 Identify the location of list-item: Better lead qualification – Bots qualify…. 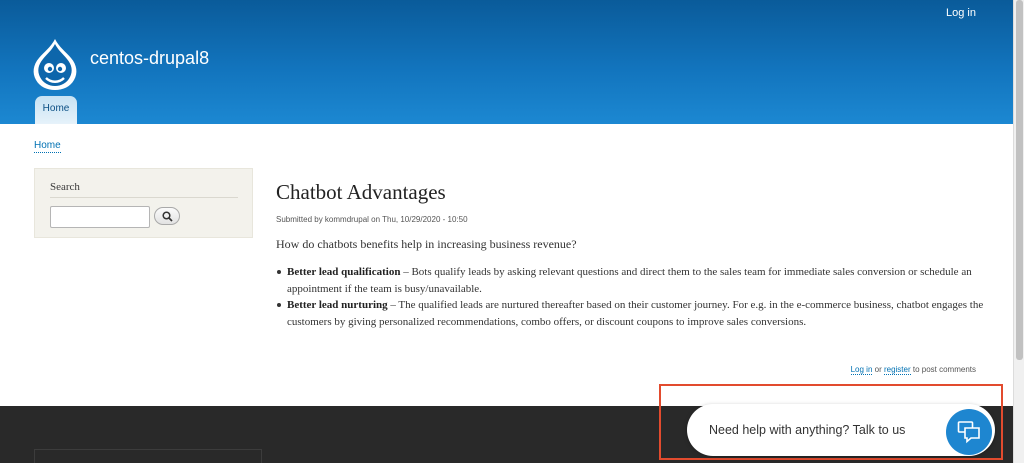
(632, 280).